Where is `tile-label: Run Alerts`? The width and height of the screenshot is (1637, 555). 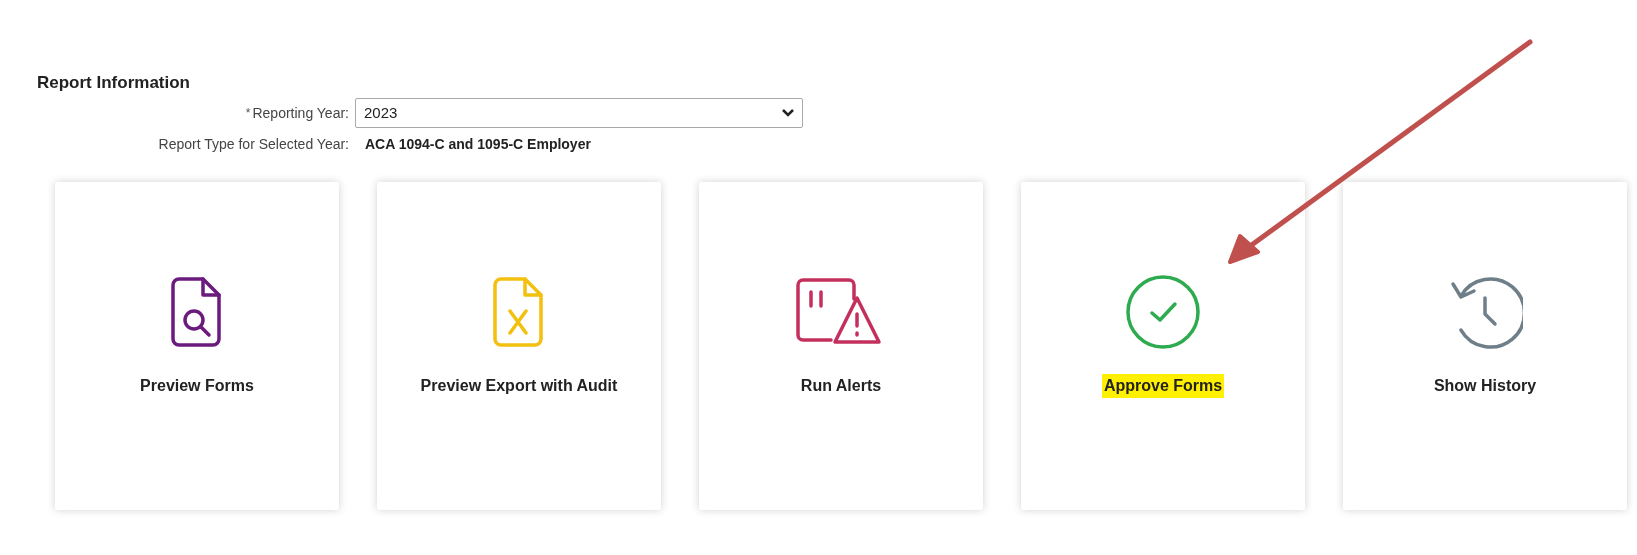 tile-label: Run Alerts is located at coordinates (841, 386).